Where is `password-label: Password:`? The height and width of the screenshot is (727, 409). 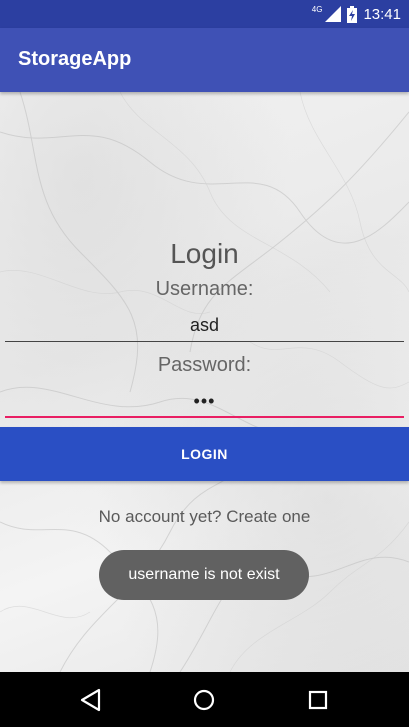 password-label: Password: is located at coordinates (204, 365).